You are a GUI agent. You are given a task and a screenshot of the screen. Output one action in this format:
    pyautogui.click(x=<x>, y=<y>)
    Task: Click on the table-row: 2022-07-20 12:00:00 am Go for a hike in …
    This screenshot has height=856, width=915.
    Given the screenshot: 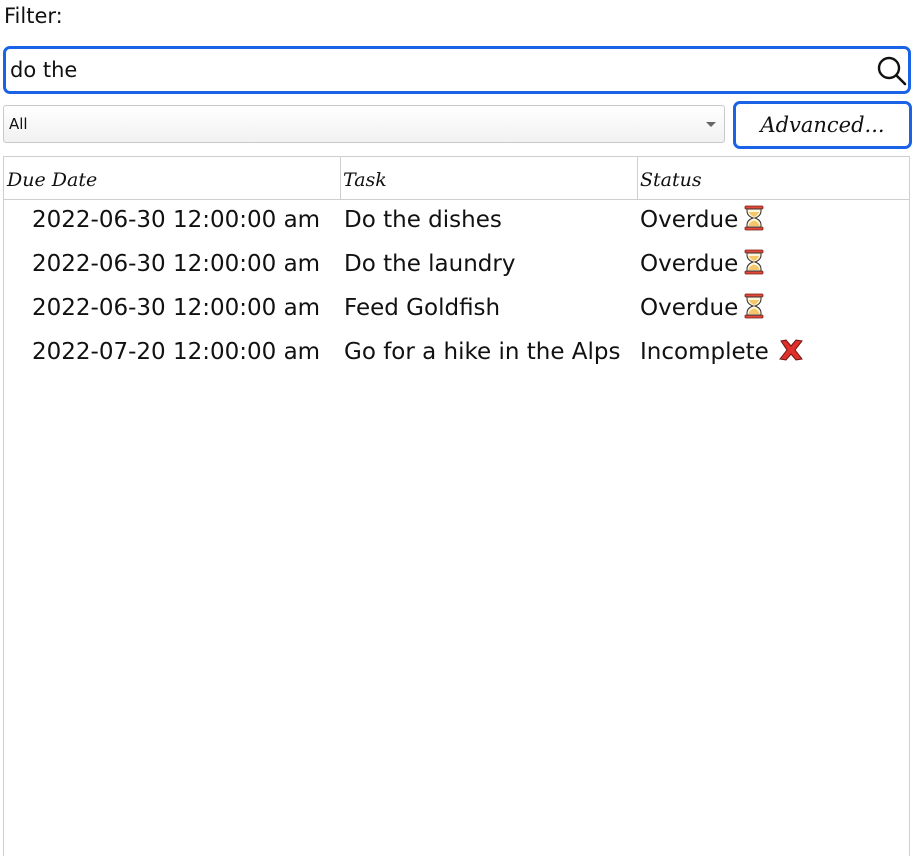 What is the action you would take?
    pyautogui.click(x=456, y=353)
    